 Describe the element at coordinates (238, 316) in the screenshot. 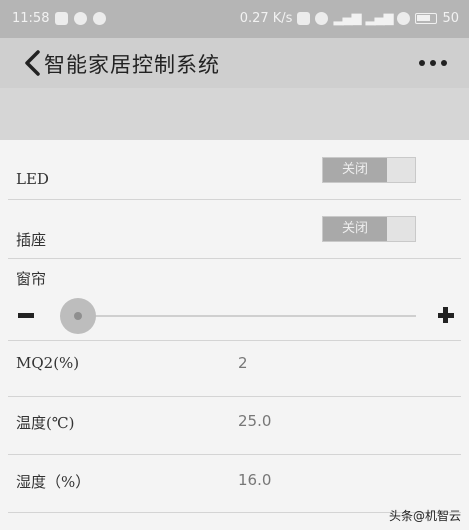

I see `curtain-slider-track` at that location.